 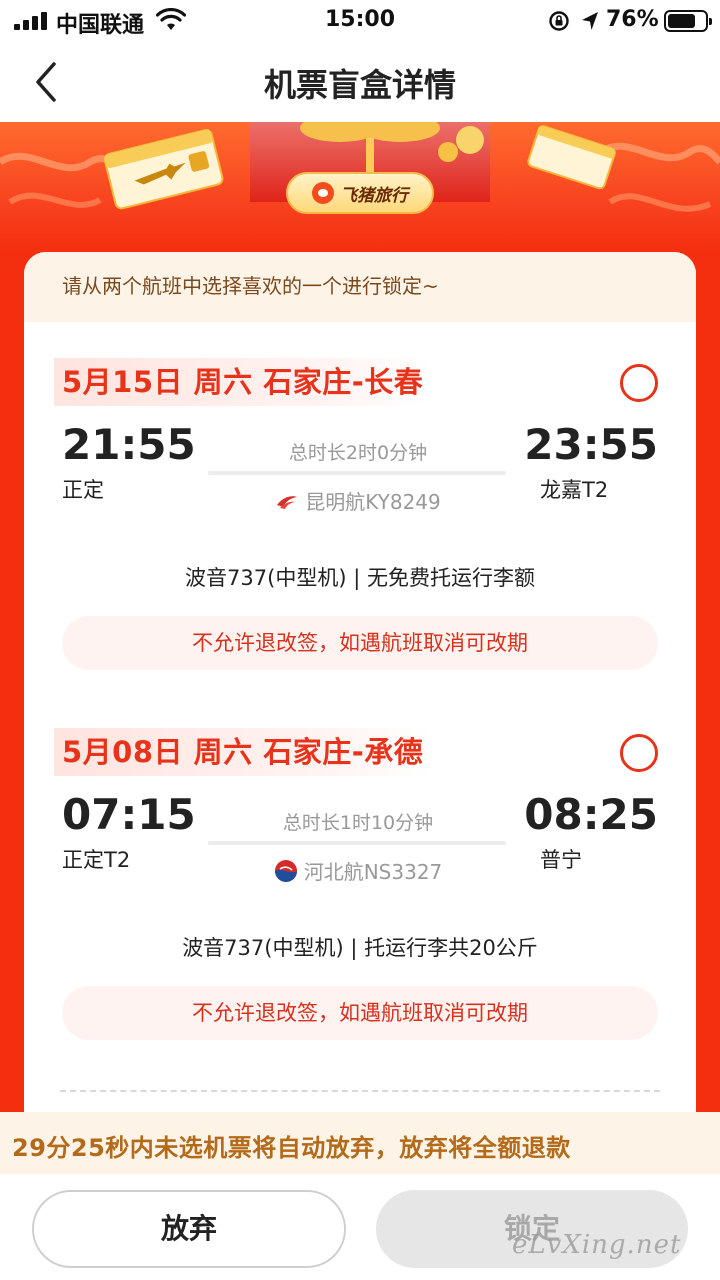 I want to click on fliggy-logo-icon, so click(x=323, y=193).